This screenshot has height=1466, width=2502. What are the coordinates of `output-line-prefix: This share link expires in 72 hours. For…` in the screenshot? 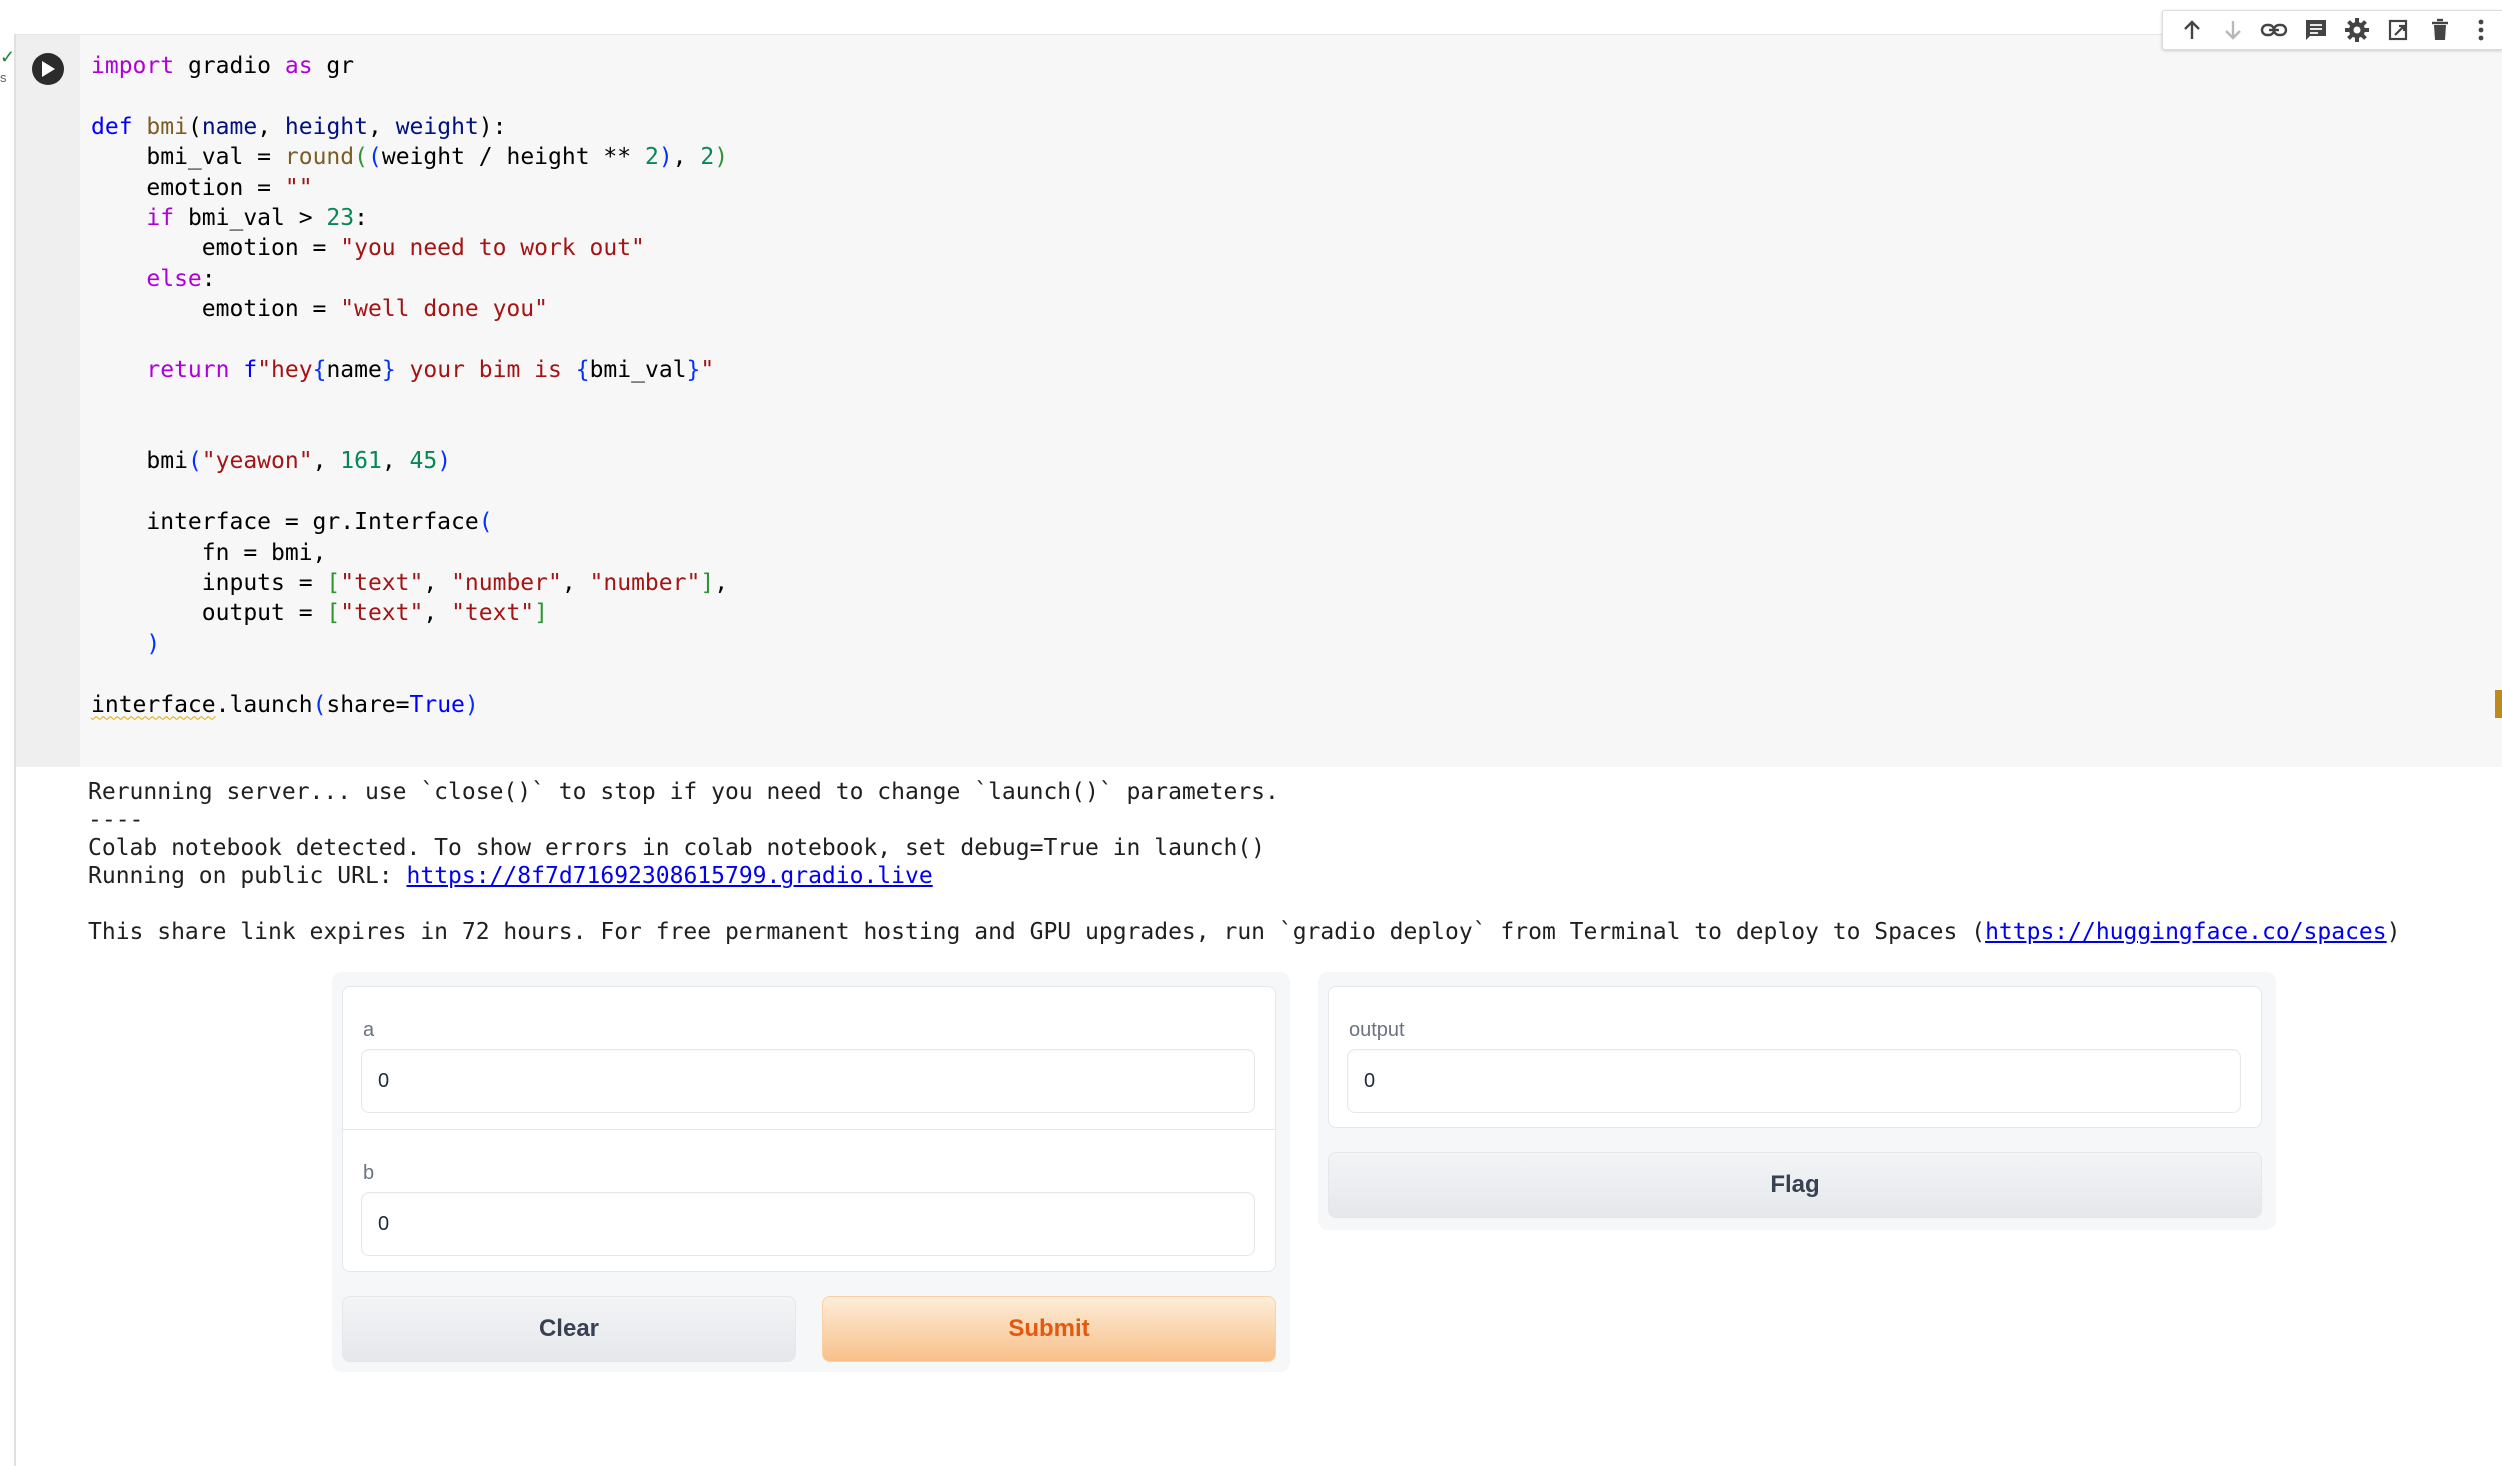 It's located at (1037, 932).